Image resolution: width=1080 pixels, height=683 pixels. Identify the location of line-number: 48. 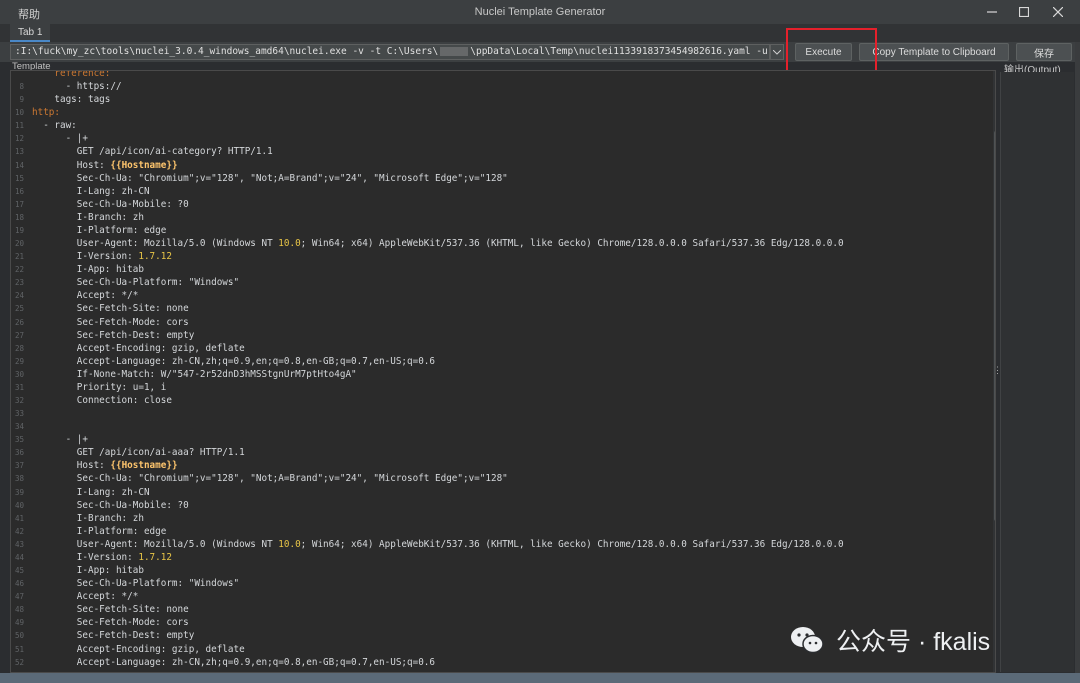
(19, 610).